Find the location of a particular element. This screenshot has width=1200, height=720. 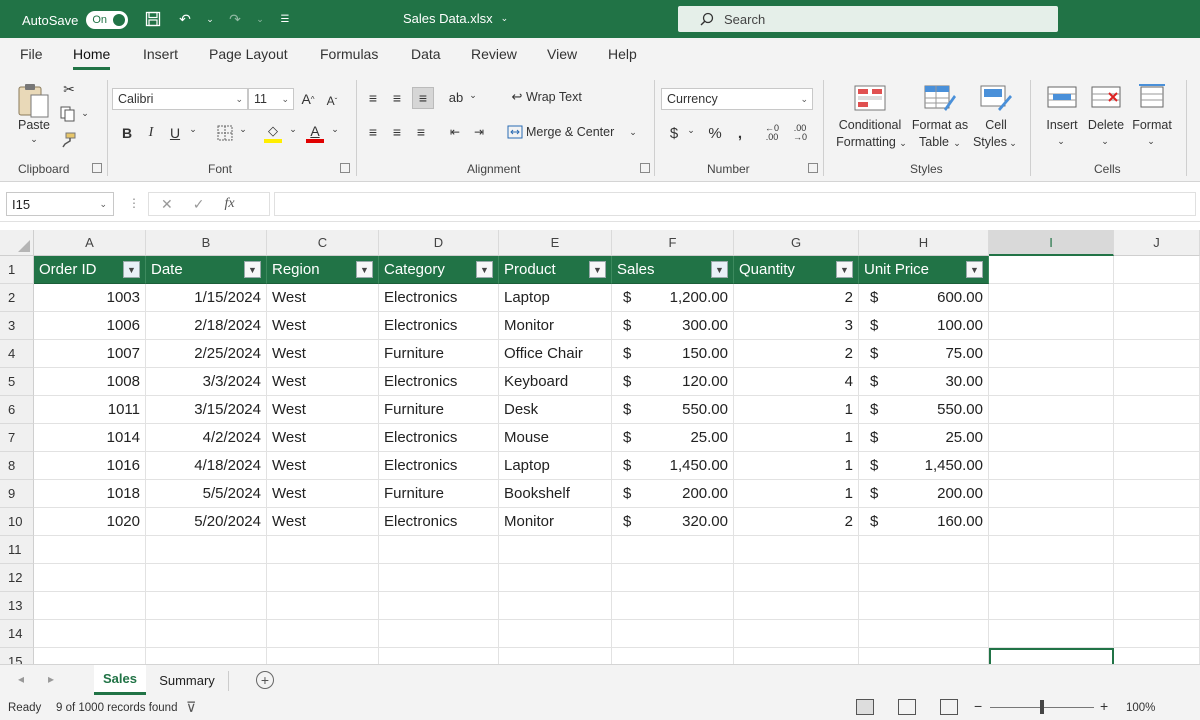

tab-page-layout: Page Layout is located at coordinates (248, 54).